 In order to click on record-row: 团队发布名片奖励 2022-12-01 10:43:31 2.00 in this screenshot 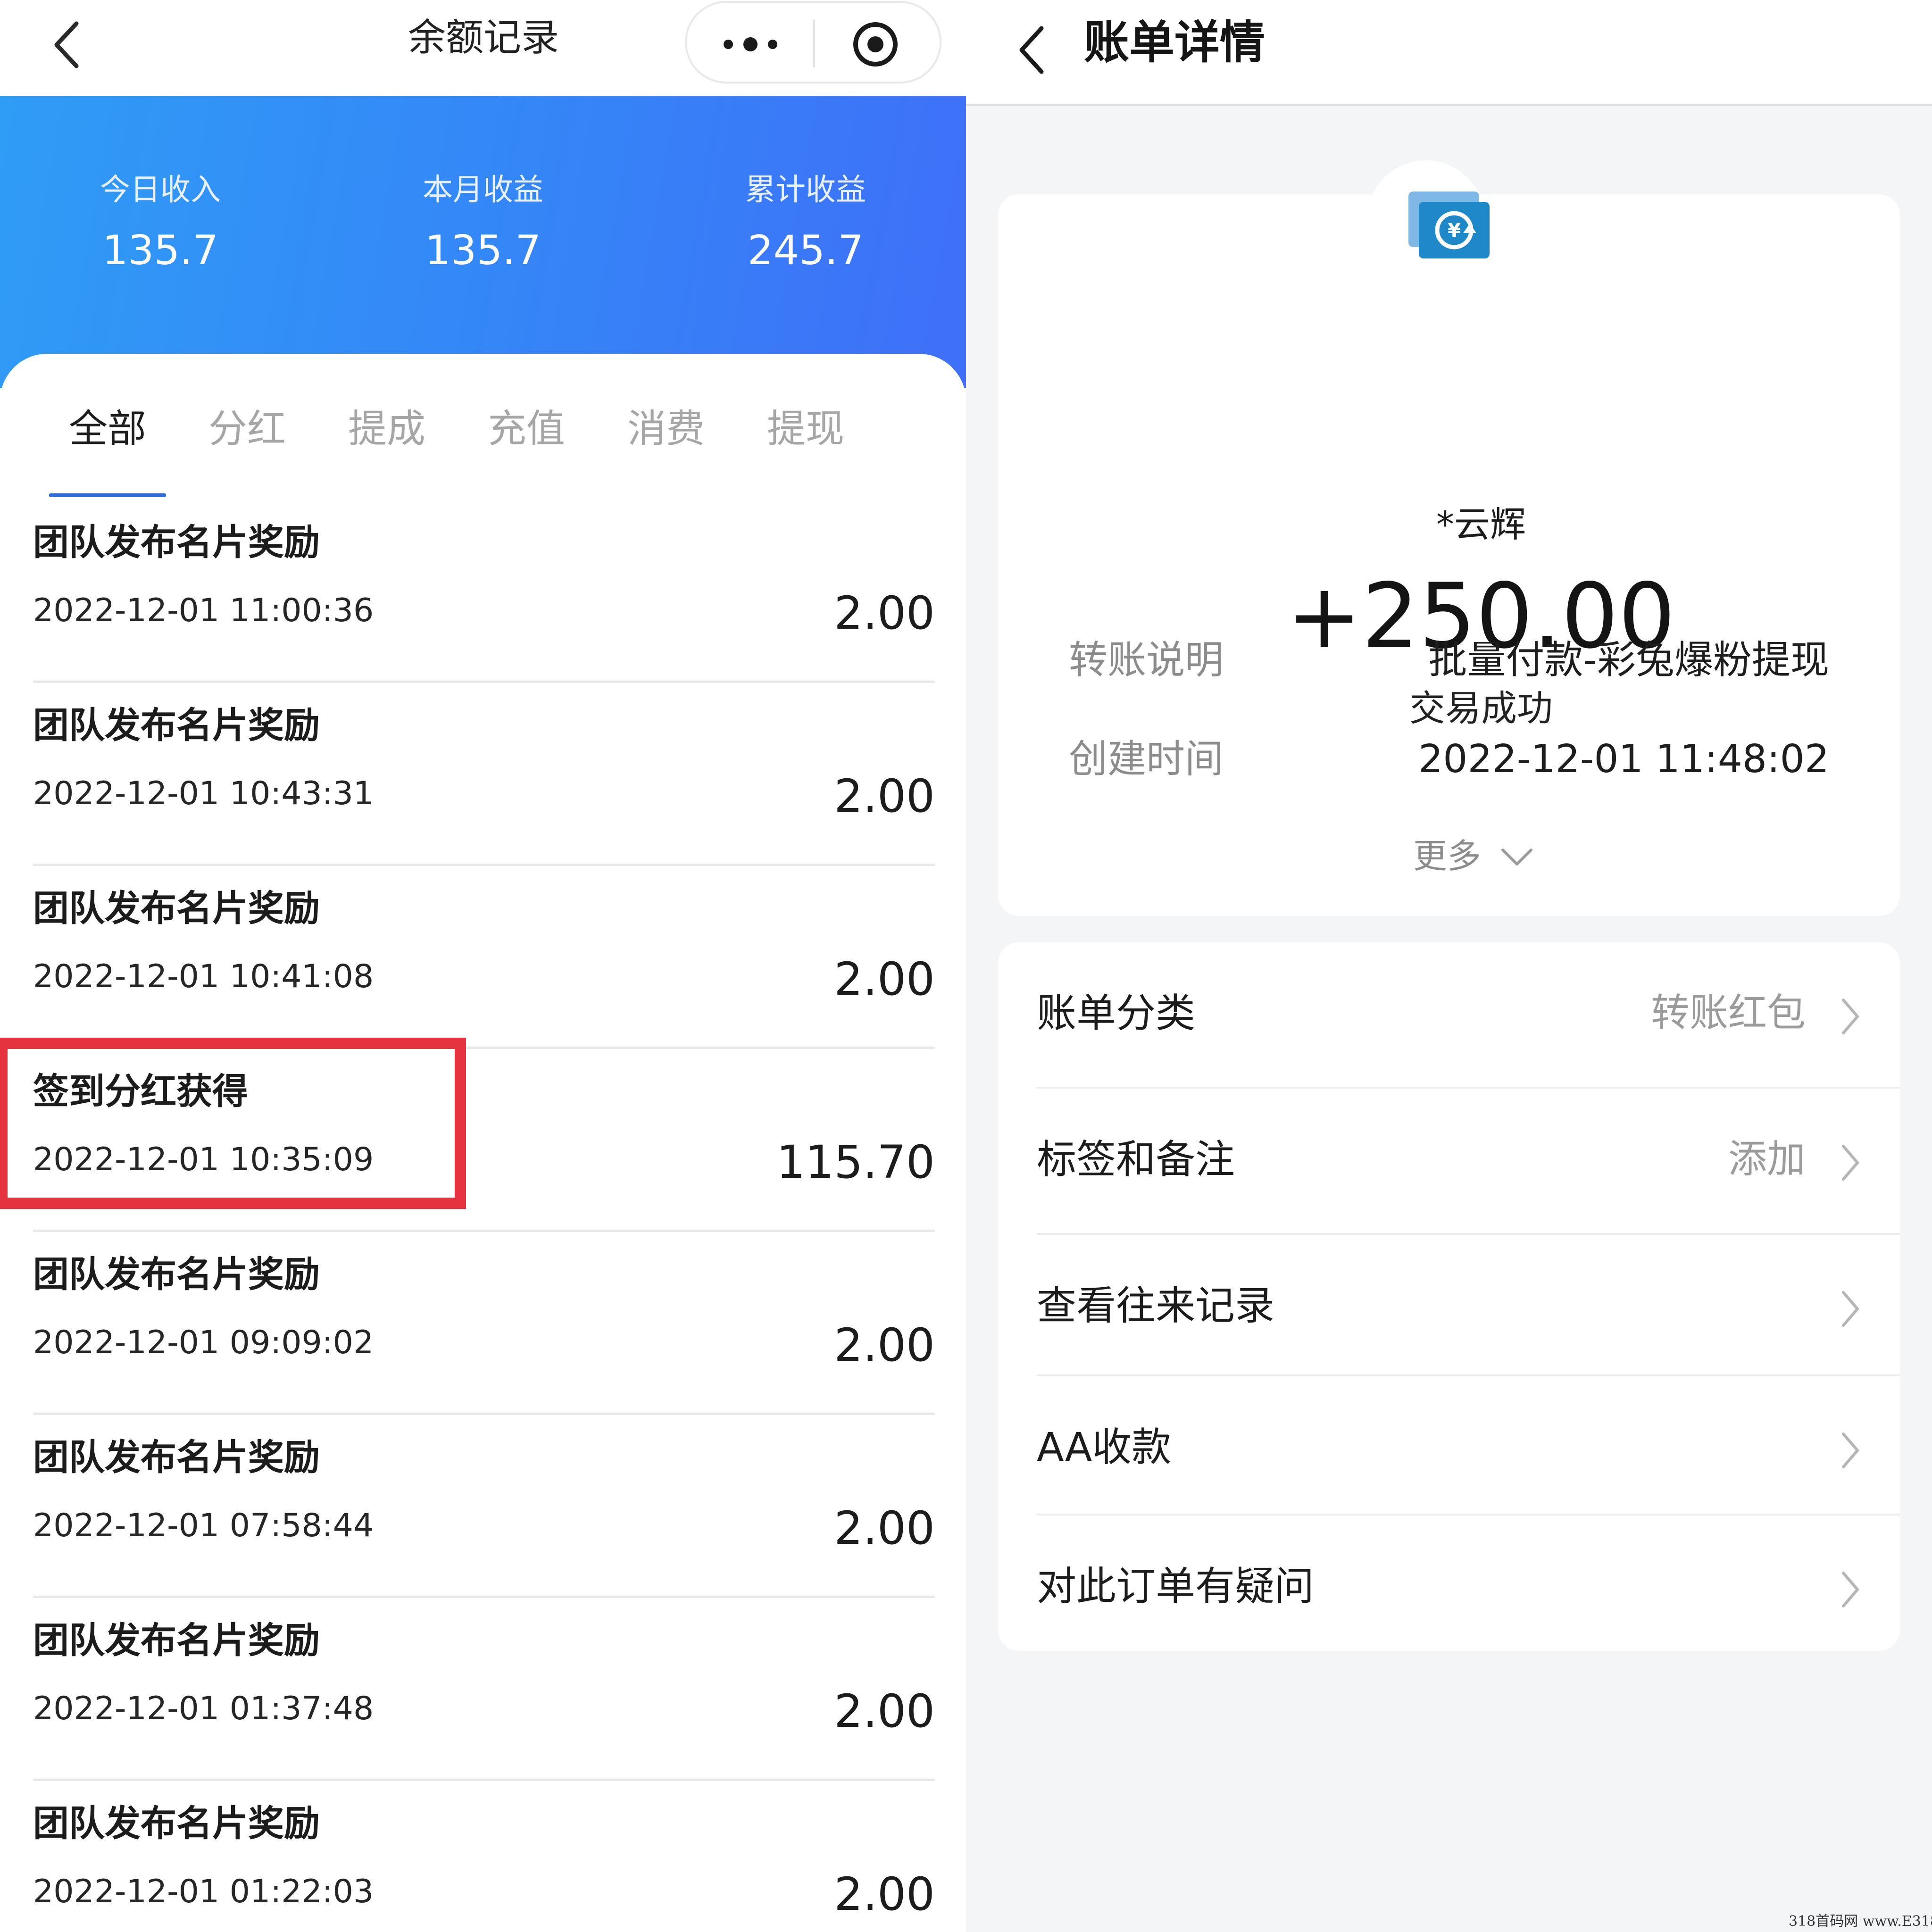, I will do `click(484, 774)`.